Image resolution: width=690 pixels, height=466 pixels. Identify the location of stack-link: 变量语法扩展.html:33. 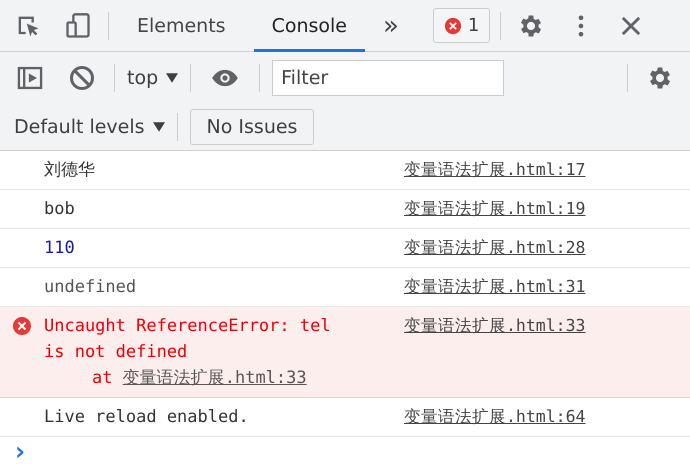
(214, 378).